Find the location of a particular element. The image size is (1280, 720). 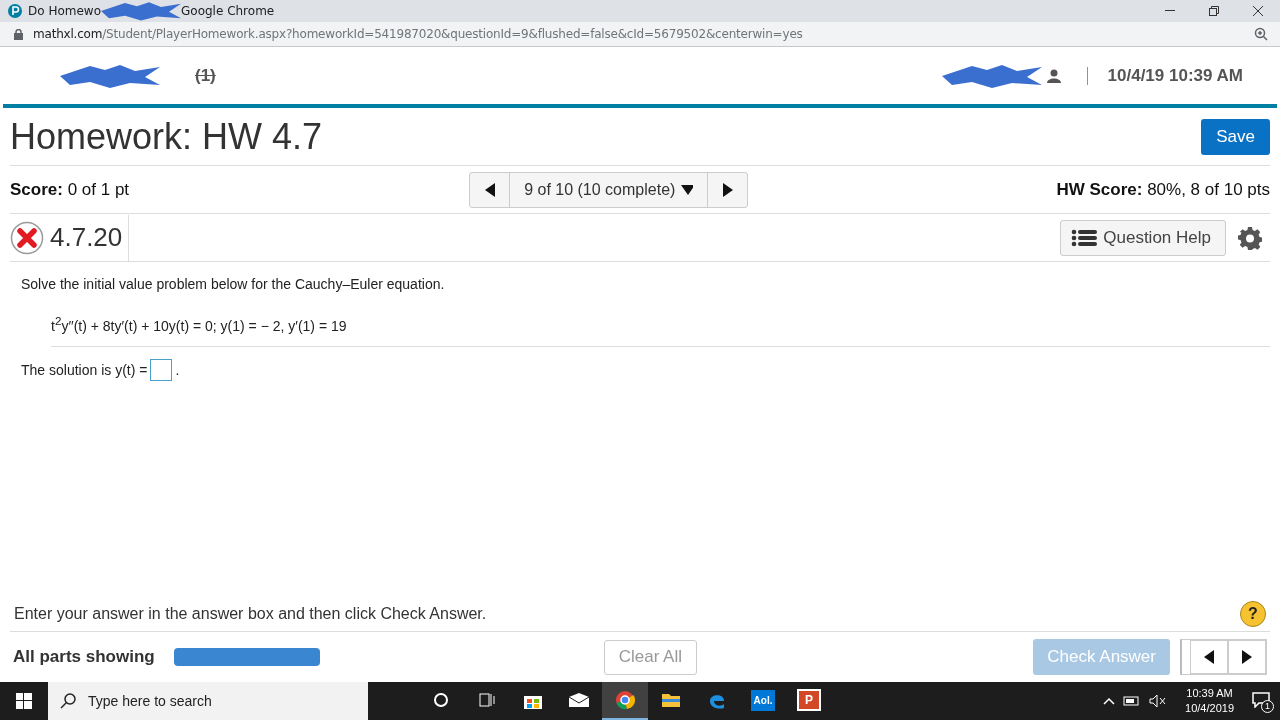

hw-score-text: HW Score: 80%, 8 of 10 pts is located at coordinates (1163, 189).